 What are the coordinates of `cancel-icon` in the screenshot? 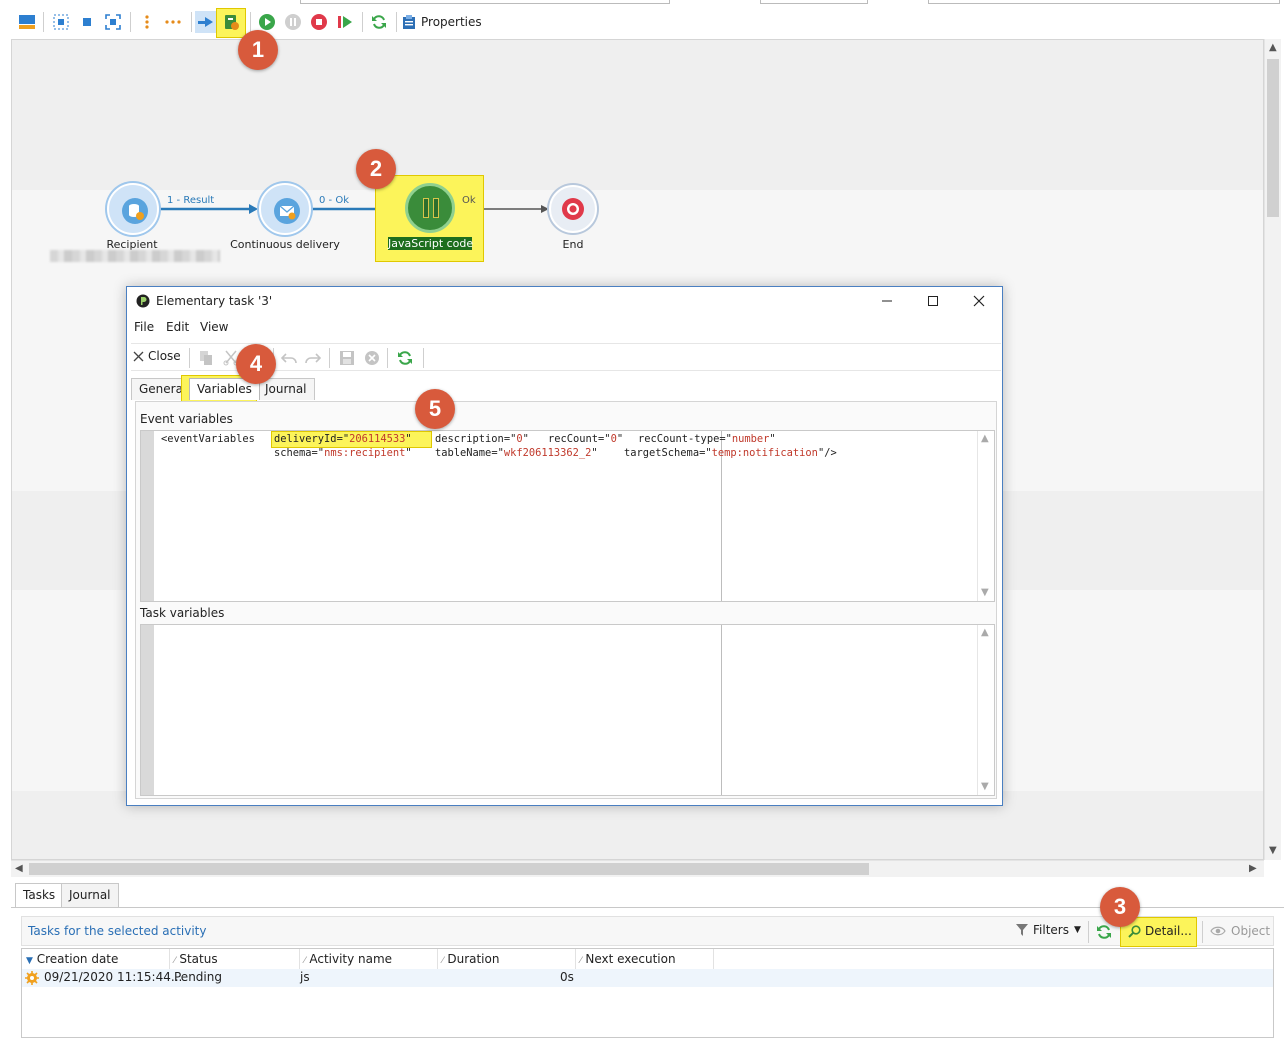 It's located at (372, 358).